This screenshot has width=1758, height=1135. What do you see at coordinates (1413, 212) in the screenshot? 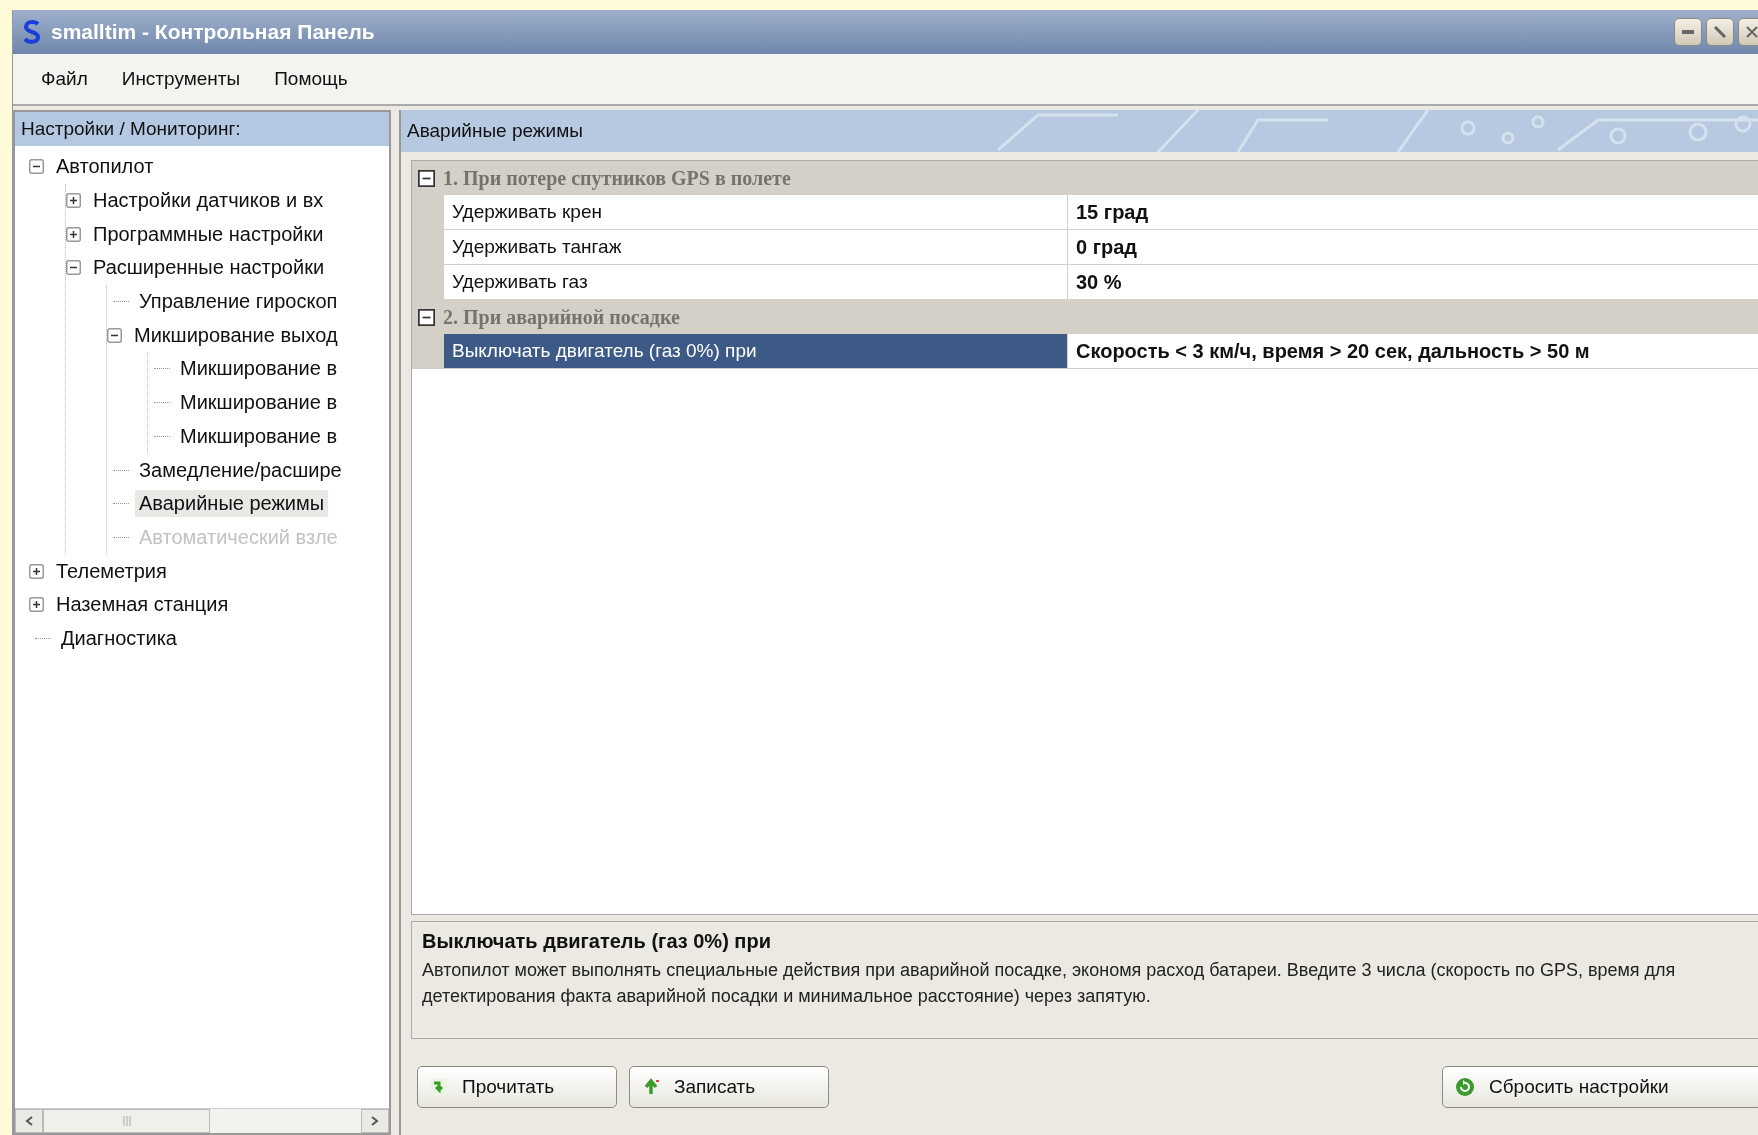
I see `property-value: 15 град` at bounding box center [1413, 212].